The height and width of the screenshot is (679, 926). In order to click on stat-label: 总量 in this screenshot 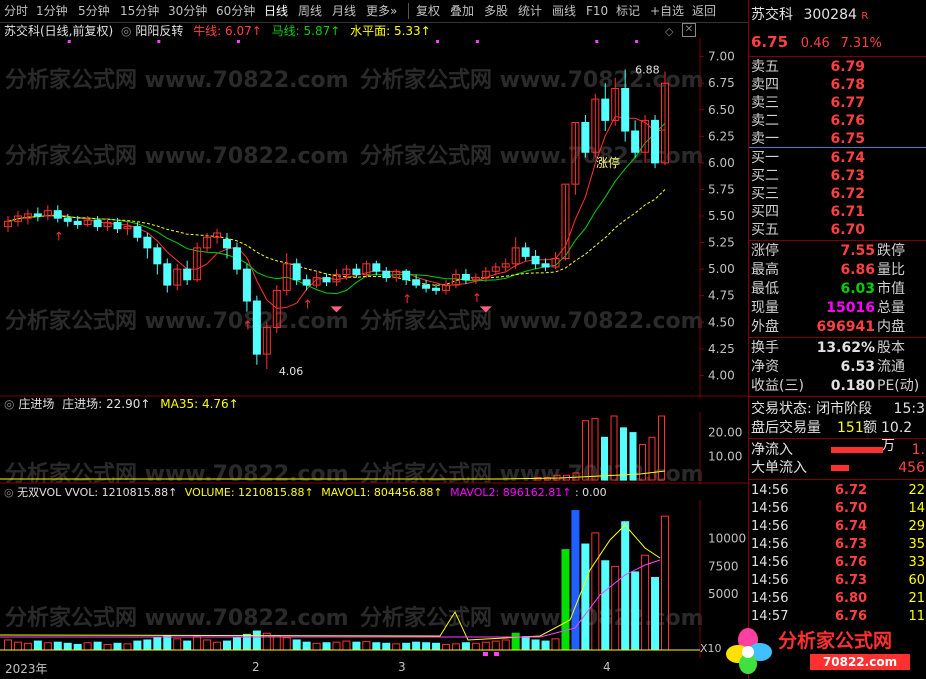, I will do `click(891, 308)`.